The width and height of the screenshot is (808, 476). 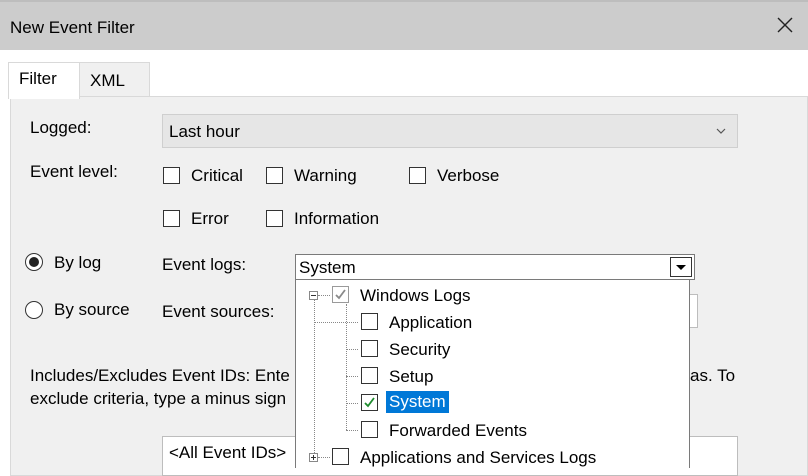 I want to click on logged-label: Logged:, so click(x=61, y=127).